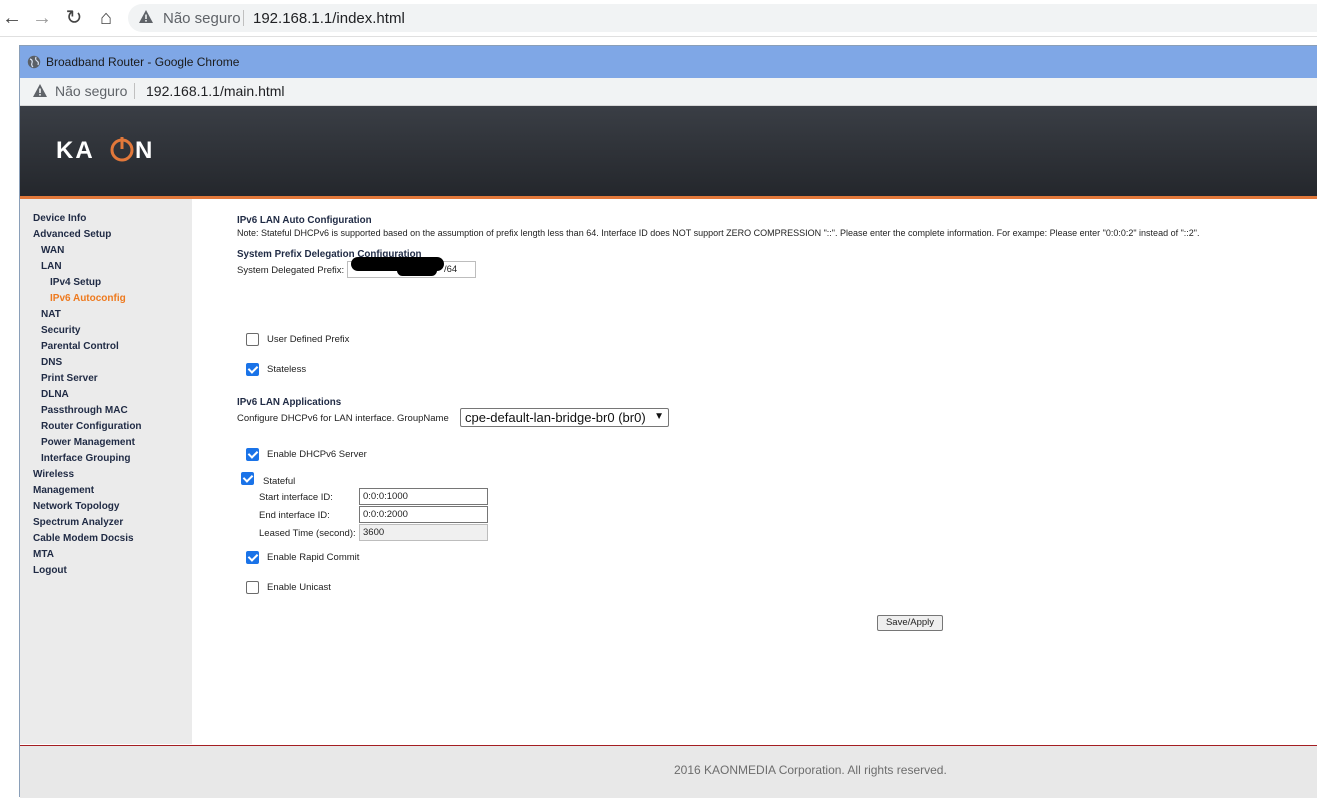 The height and width of the screenshot is (798, 1317). Describe the element at coordinates (55, 394) in the screenshot. I see `sidebar-item-dlna: DLNA` at that location.